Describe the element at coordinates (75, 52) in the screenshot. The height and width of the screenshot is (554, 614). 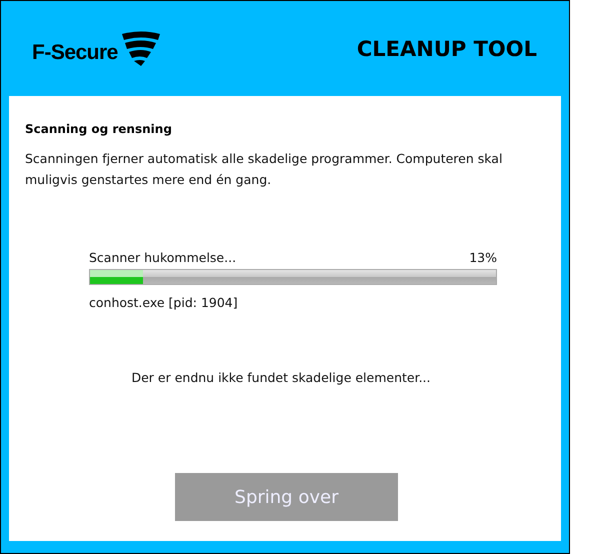
I see `brand-logo-text: F-Secure` at that location.